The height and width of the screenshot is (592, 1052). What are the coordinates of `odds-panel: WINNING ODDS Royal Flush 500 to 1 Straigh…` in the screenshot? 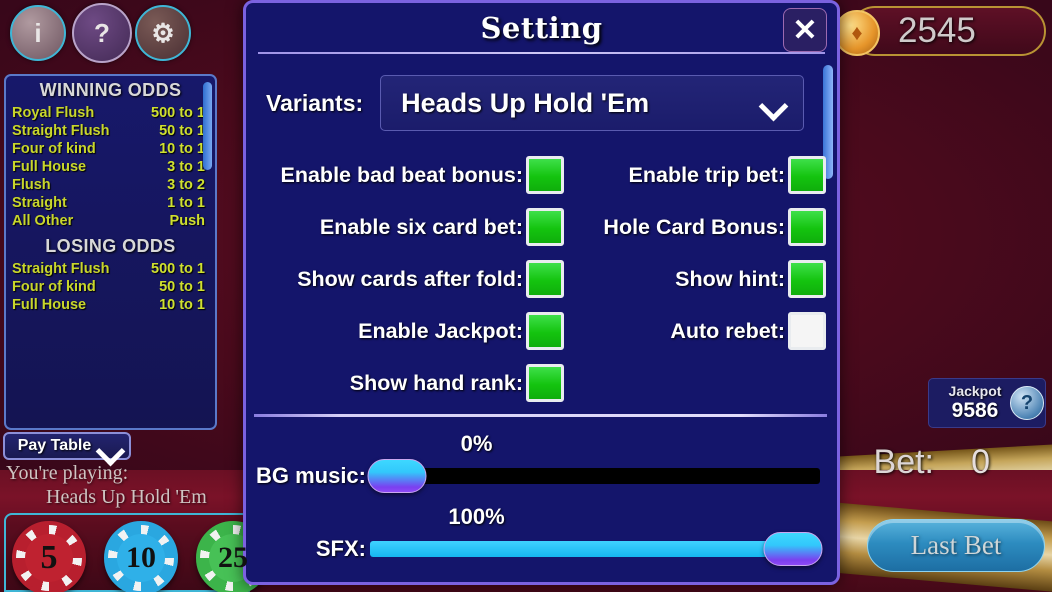 It's located at (110, 252).